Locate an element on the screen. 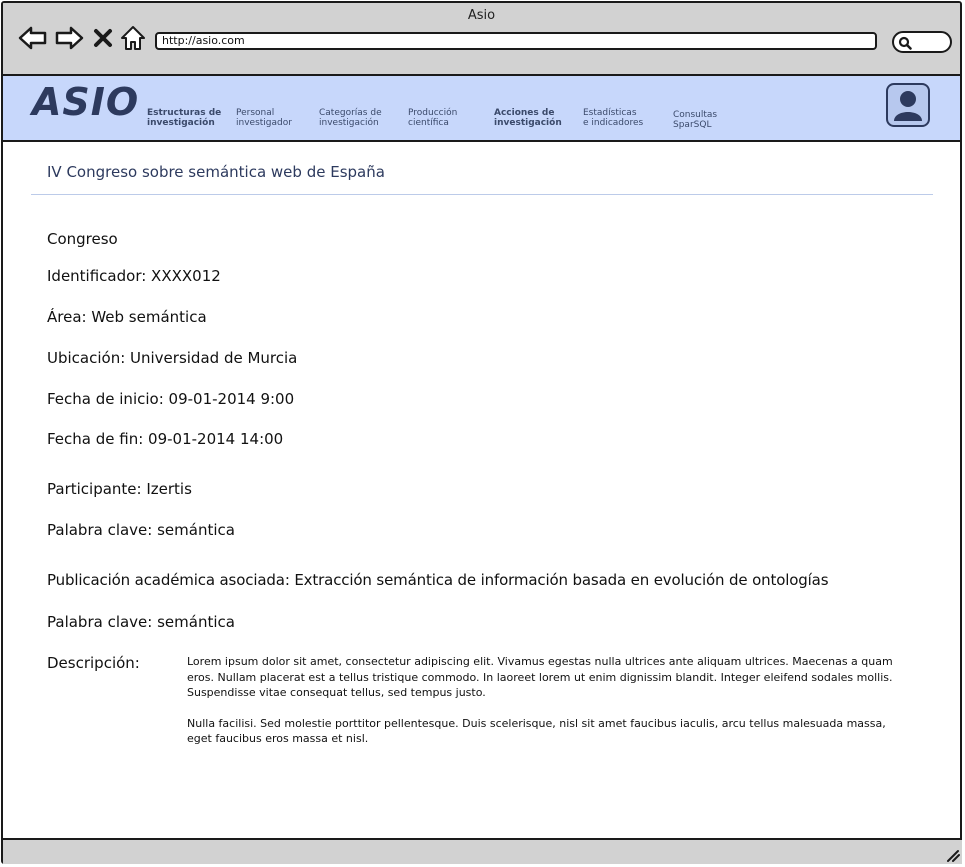  nav-consultas: Consultas SparSQL is located at coordinates (695, 120).